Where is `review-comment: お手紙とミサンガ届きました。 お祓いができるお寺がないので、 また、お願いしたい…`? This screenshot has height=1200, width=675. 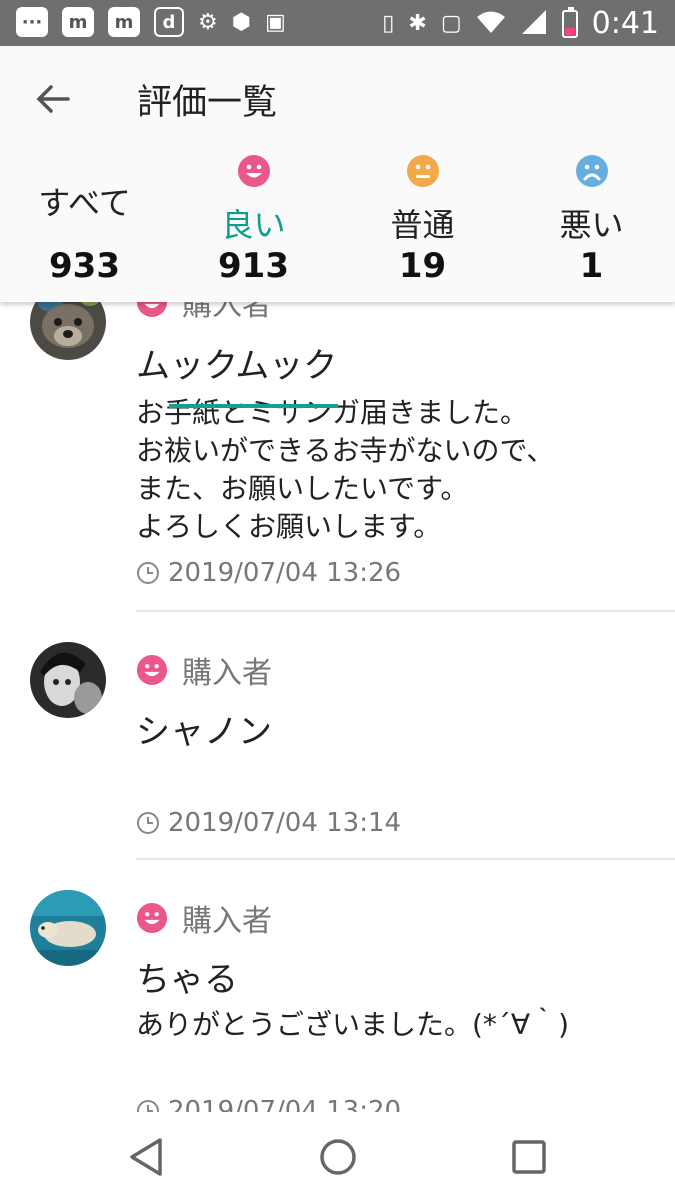
review-comment: お手紙とミサンガ届きました。 お祓いができるお寺がないので、 また、お願いしたい… is located at coordinates (345, 469).